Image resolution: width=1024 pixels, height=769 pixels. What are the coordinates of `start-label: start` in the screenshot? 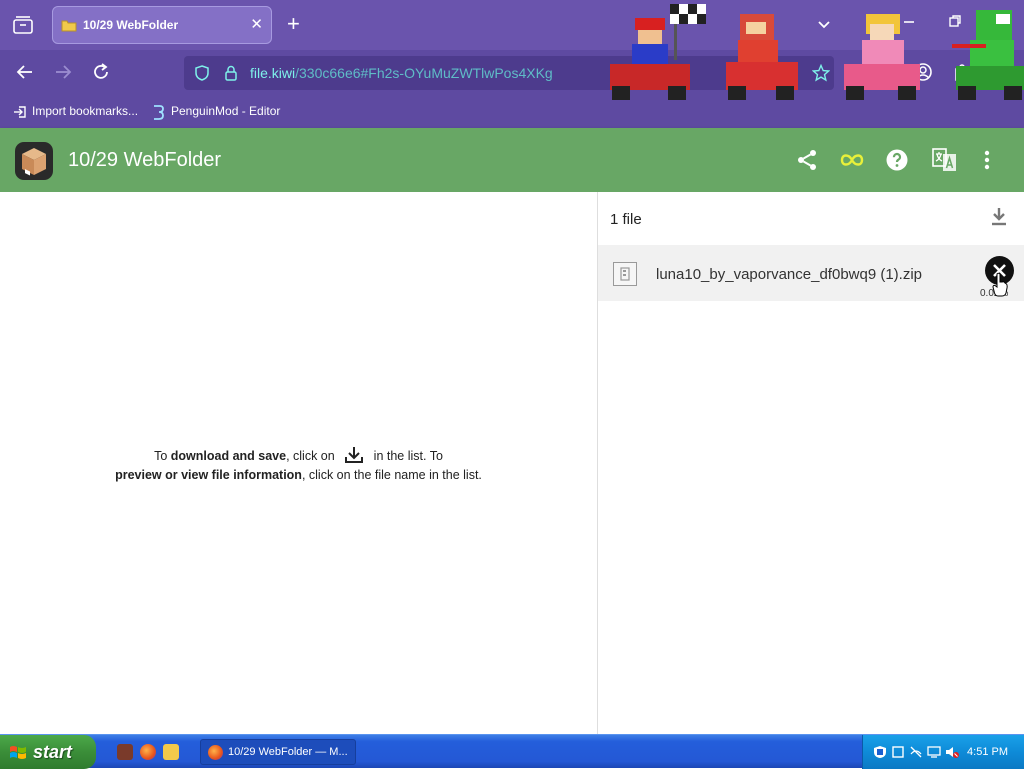 It's located at (53, 752).